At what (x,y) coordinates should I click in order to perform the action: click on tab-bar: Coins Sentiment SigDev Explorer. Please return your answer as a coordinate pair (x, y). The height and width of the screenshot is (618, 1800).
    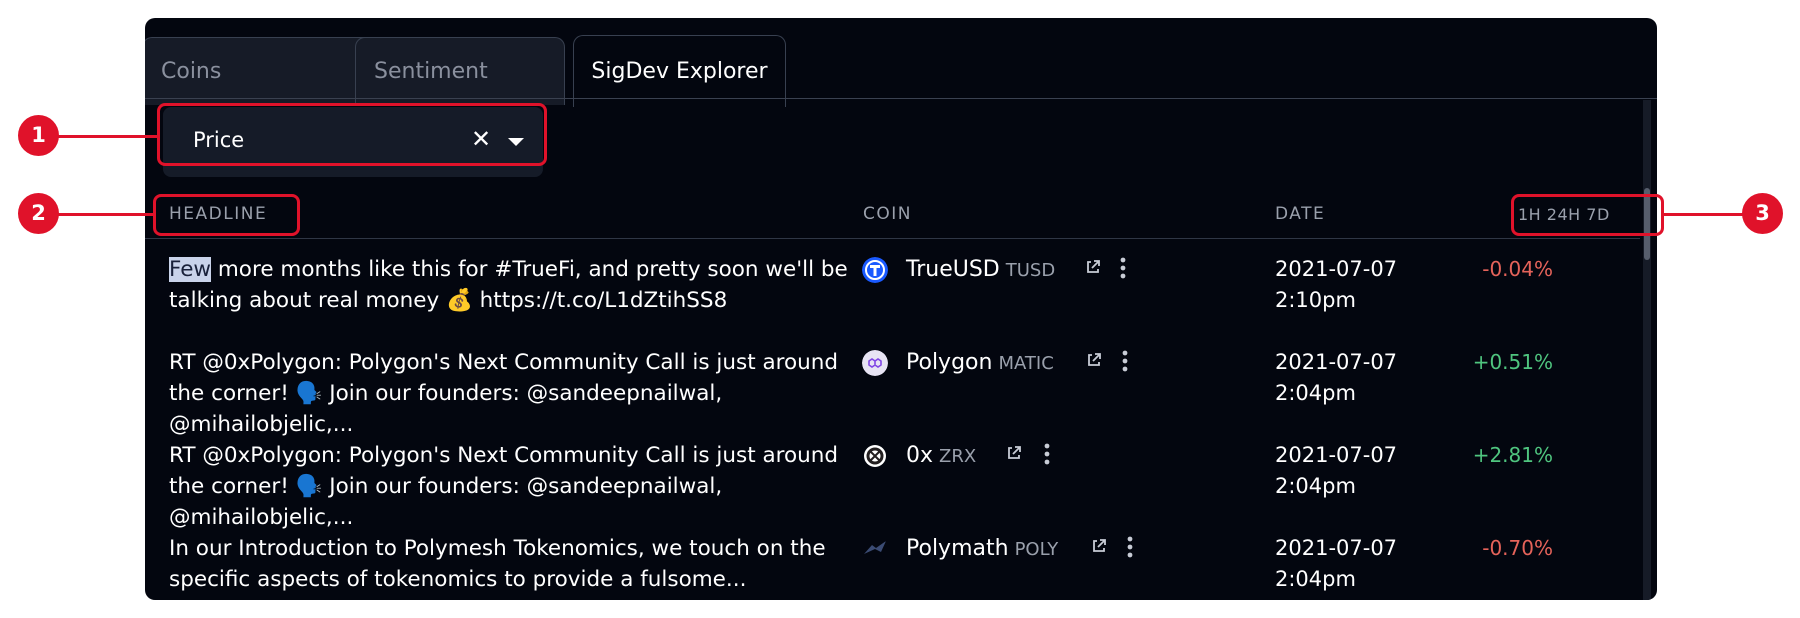
    Looking at the image, I should click on (901, 66).